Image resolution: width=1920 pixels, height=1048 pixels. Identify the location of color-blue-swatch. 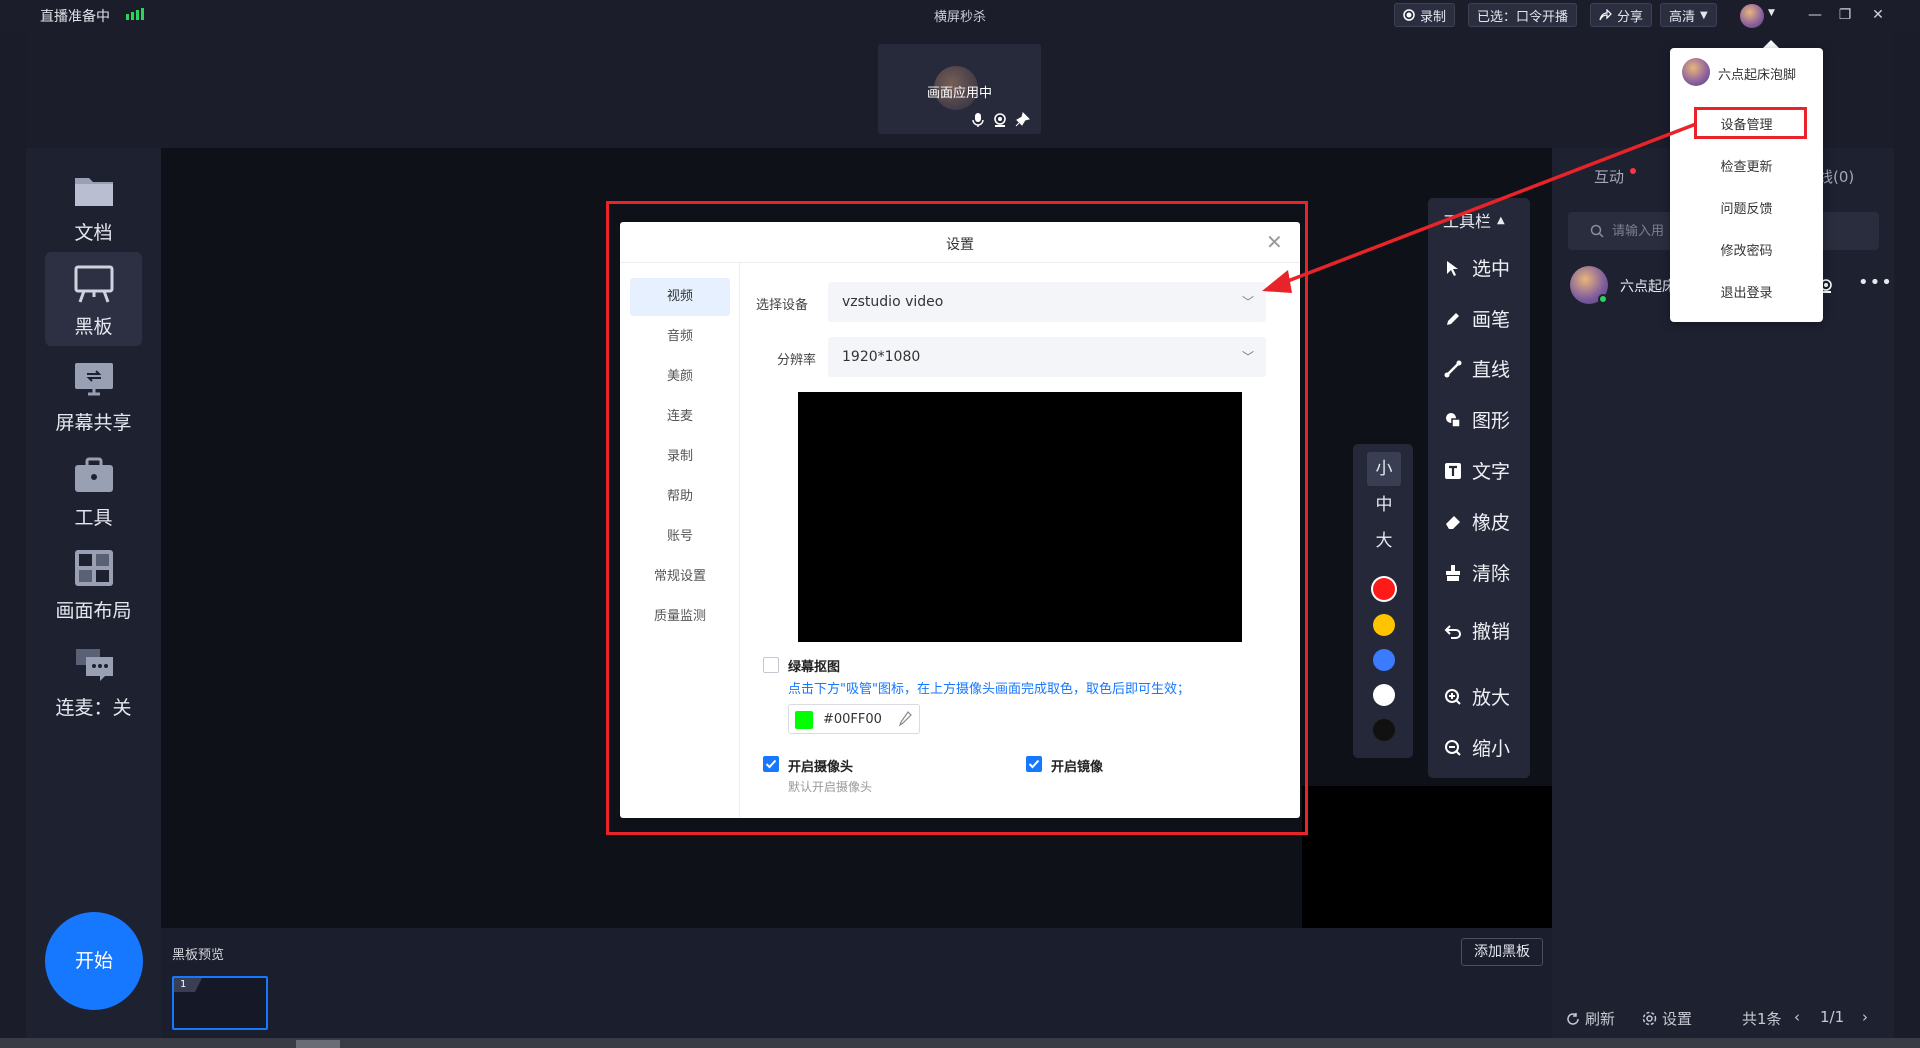
(1384, 660).